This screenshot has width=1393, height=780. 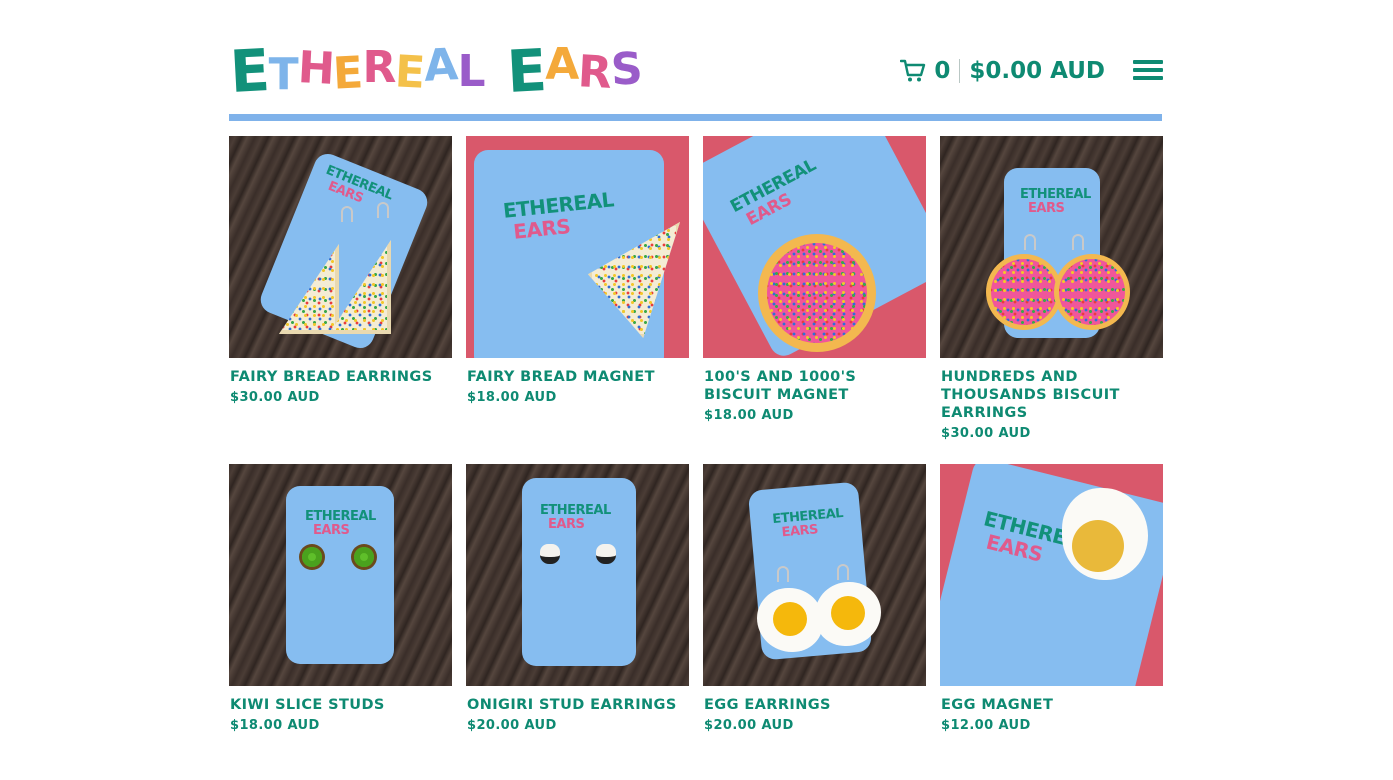 I want to click on product-title: KIWI SLICE STUDS, so click(x=340, y=705).